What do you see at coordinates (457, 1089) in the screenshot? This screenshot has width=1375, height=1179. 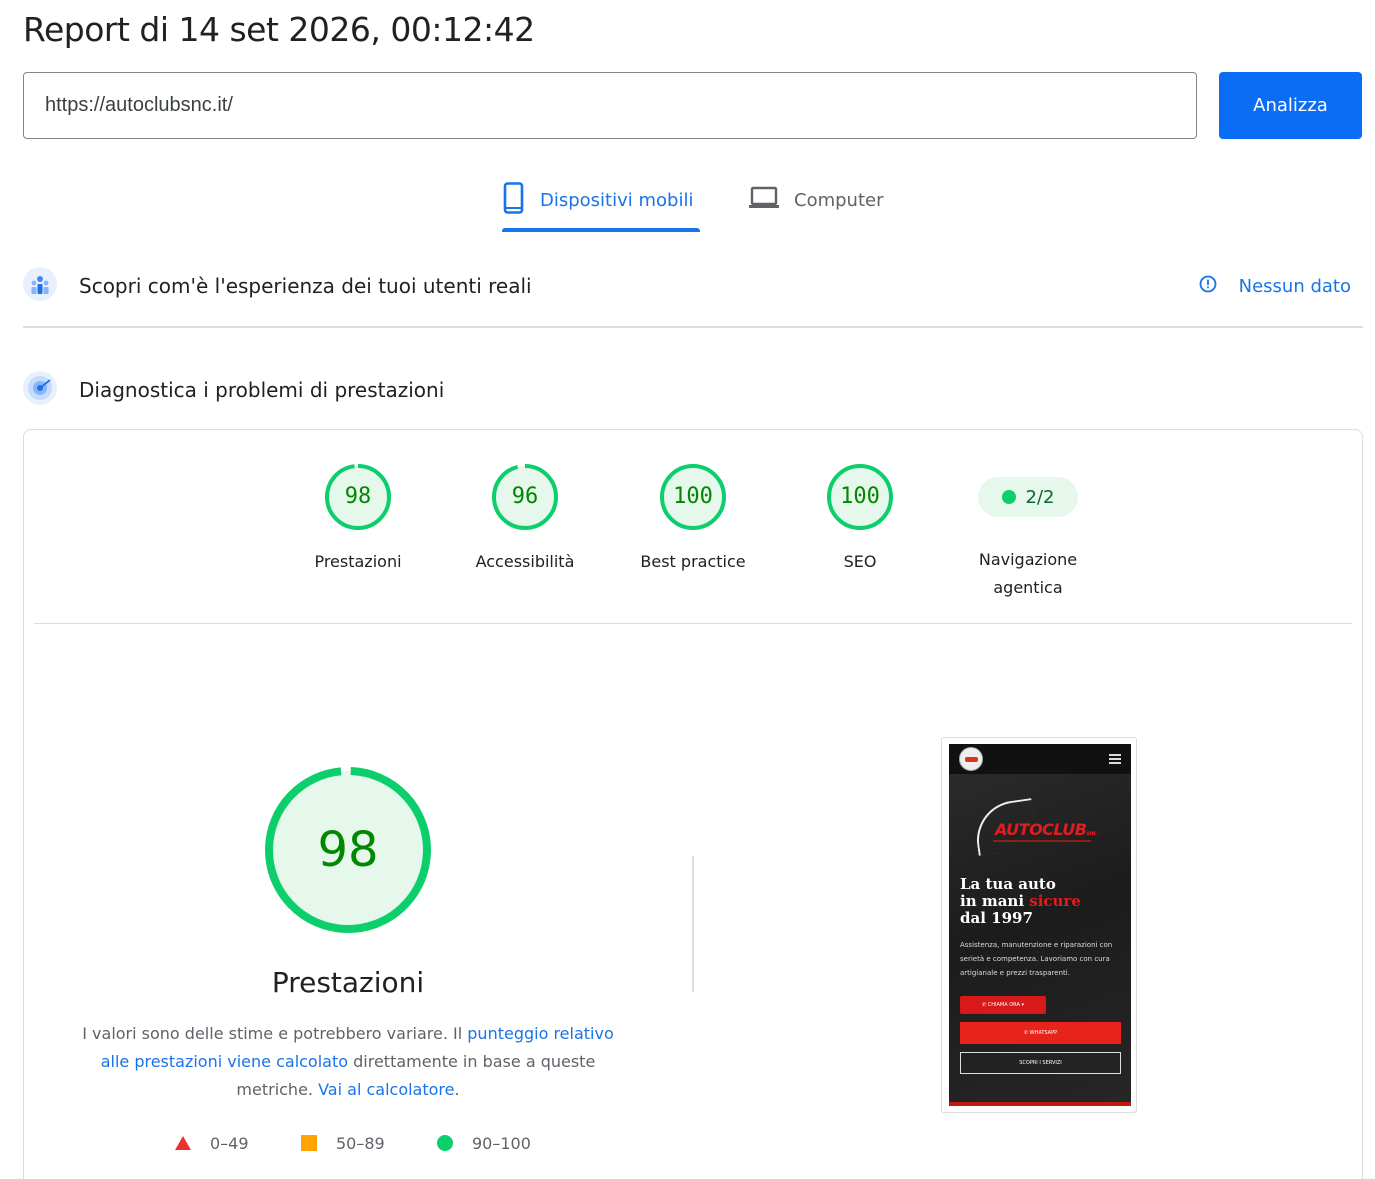 I see `desc-text-3: .` at bounding box center [457, 1089].